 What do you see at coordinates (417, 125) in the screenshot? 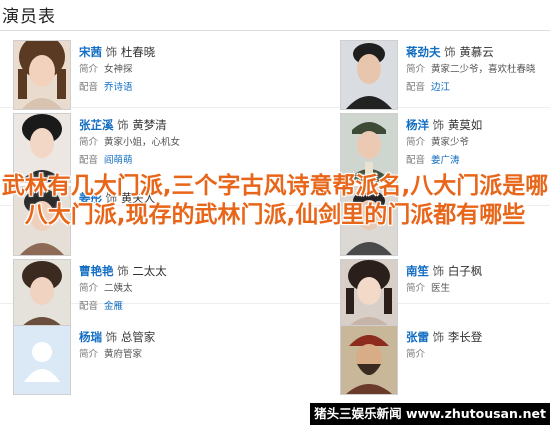
I see `actor-name-link: 杨洋` at bounding box center [417, 125].